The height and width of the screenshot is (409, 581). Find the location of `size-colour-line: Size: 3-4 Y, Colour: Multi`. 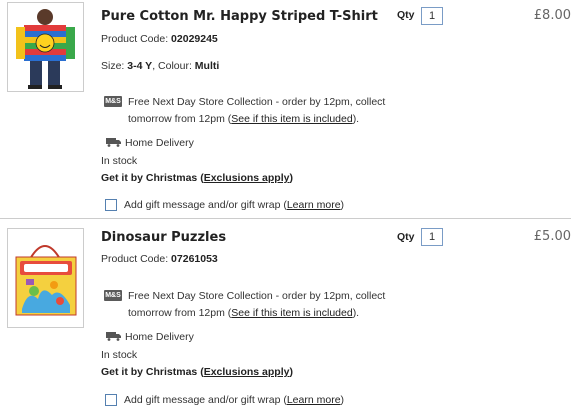

size-colour-line: Size: 3-4 Y, Colour: Multi is located at coordinates (160, 66).